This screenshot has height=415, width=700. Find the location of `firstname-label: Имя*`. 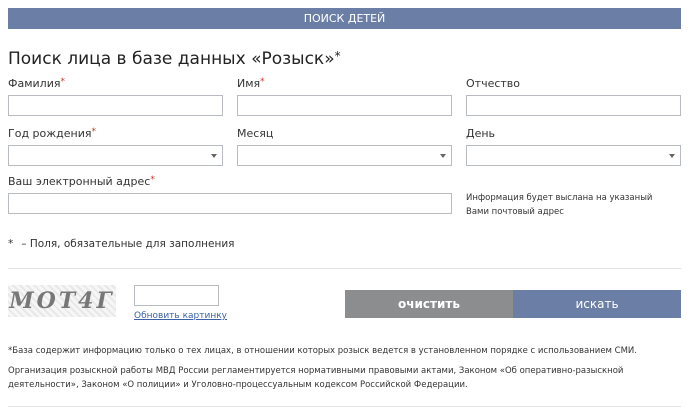

firstname-label: Имя* is located at coordinates (251, 83).